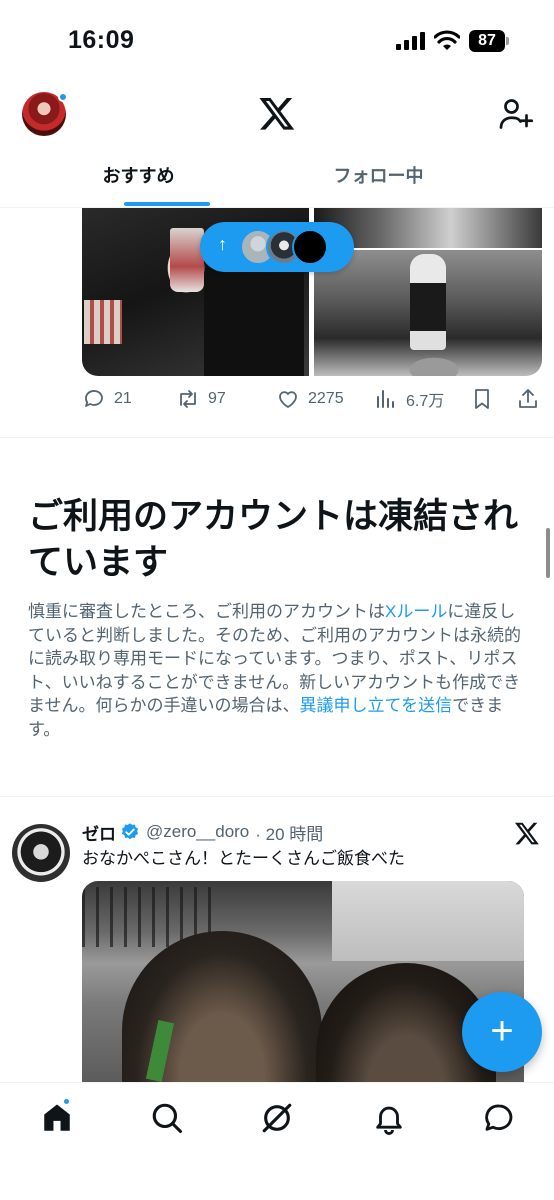 The width and height of the screenshot is (554, 1200). Describe the element at coordinates (487, 41) in the screenshot. I see `battery-level: 87` at that location.